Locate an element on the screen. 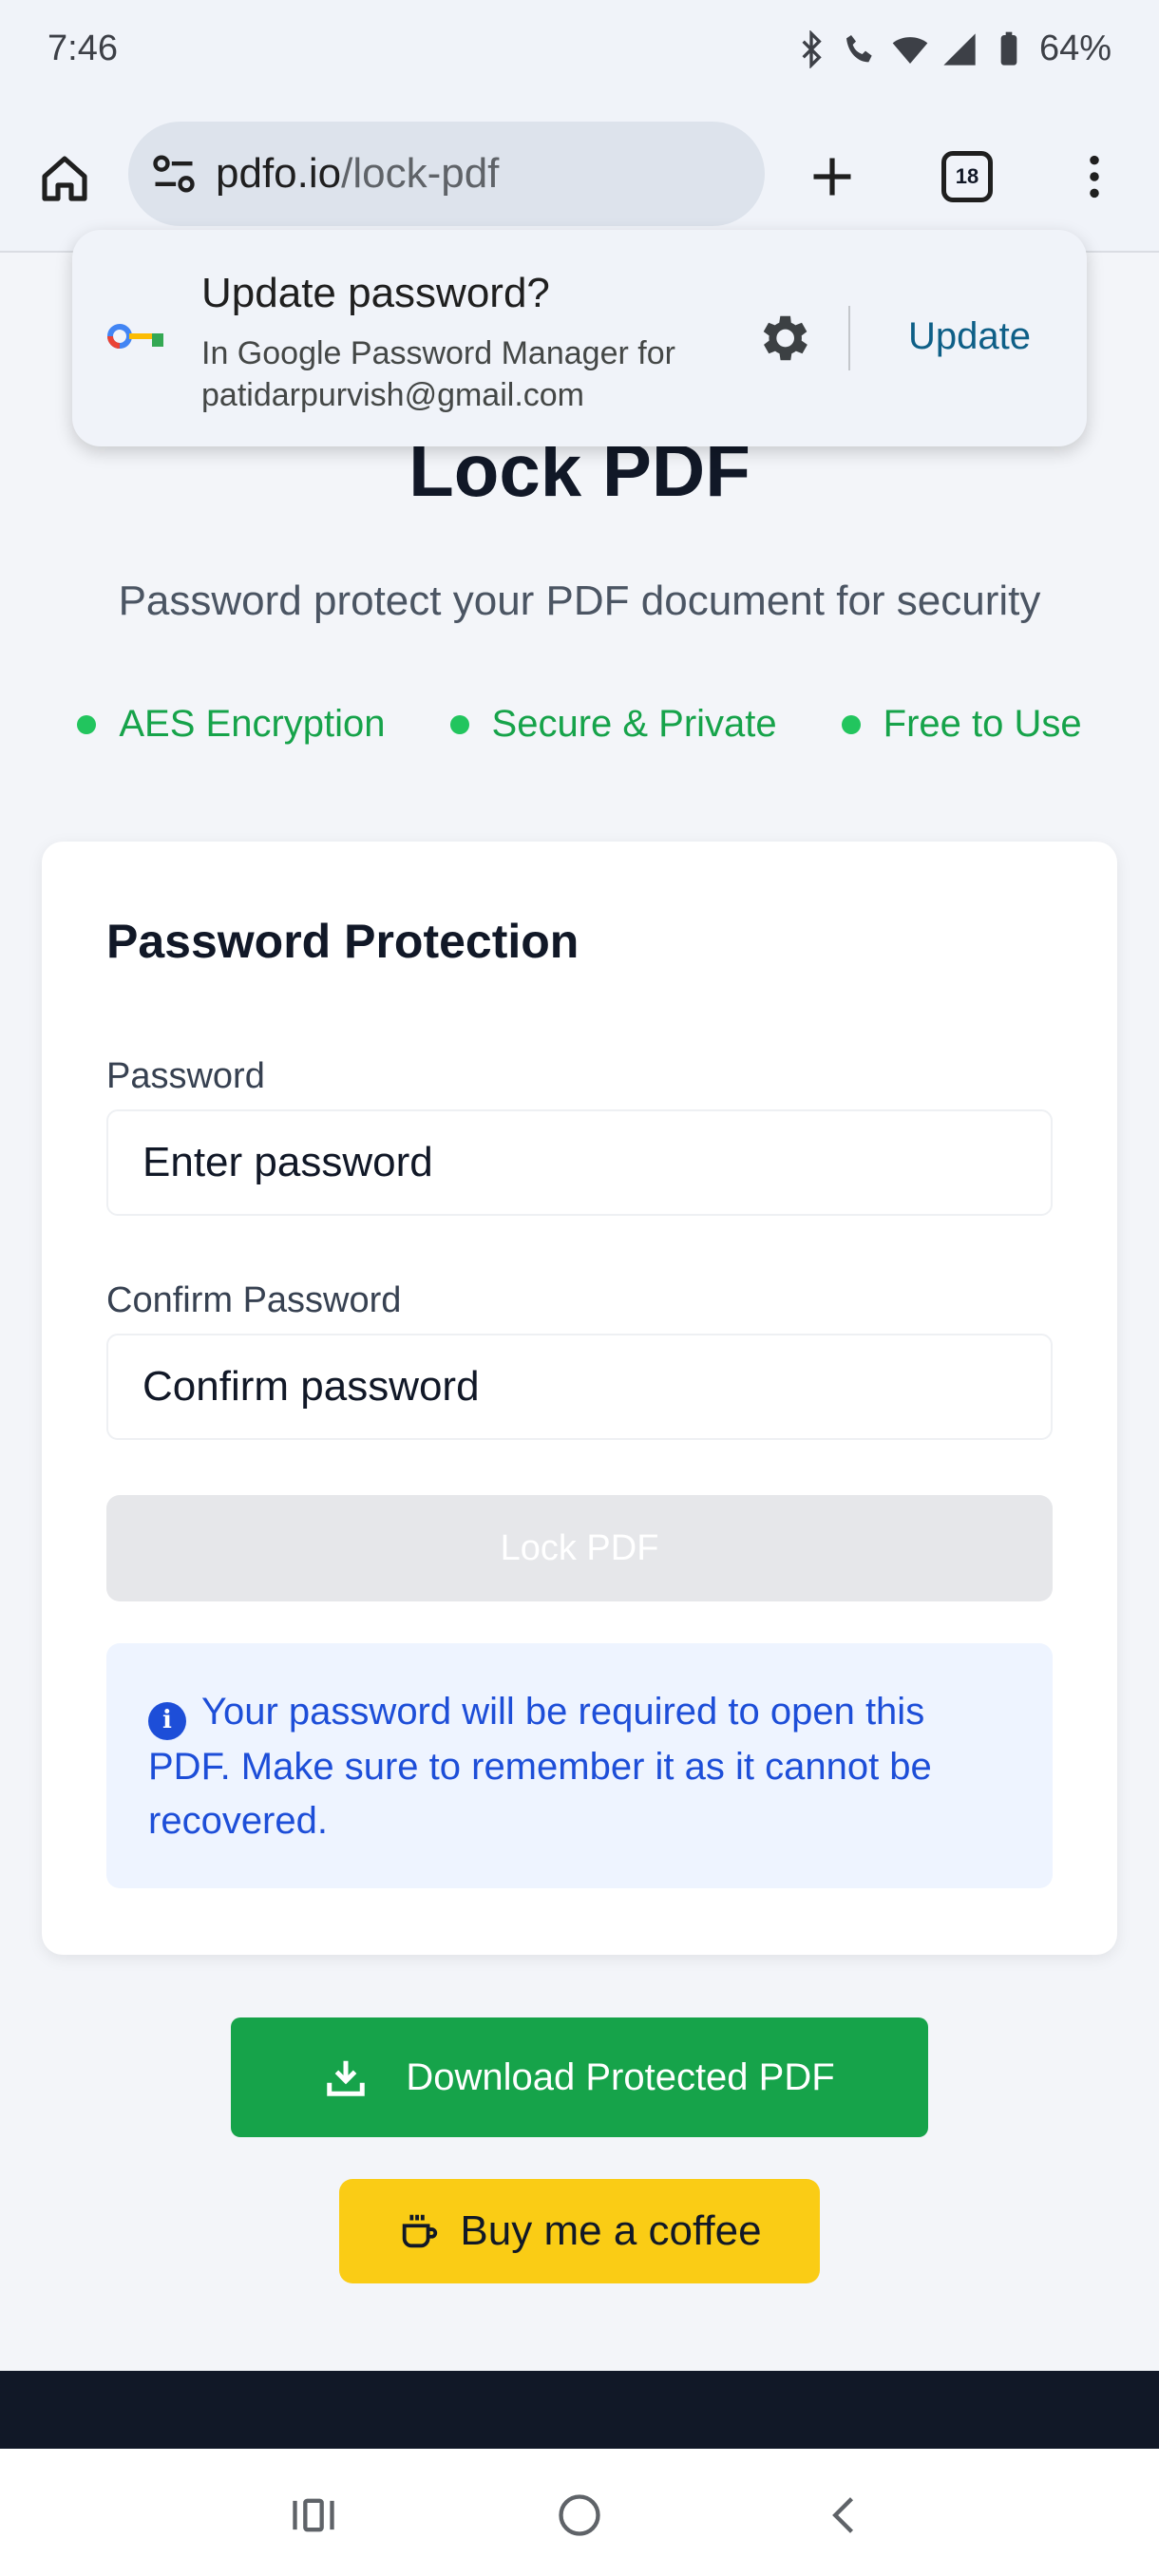 Image resolution: width=1159 pixels, height=2576 pixels. site-settings-icon is located at coordinates (174, 174).